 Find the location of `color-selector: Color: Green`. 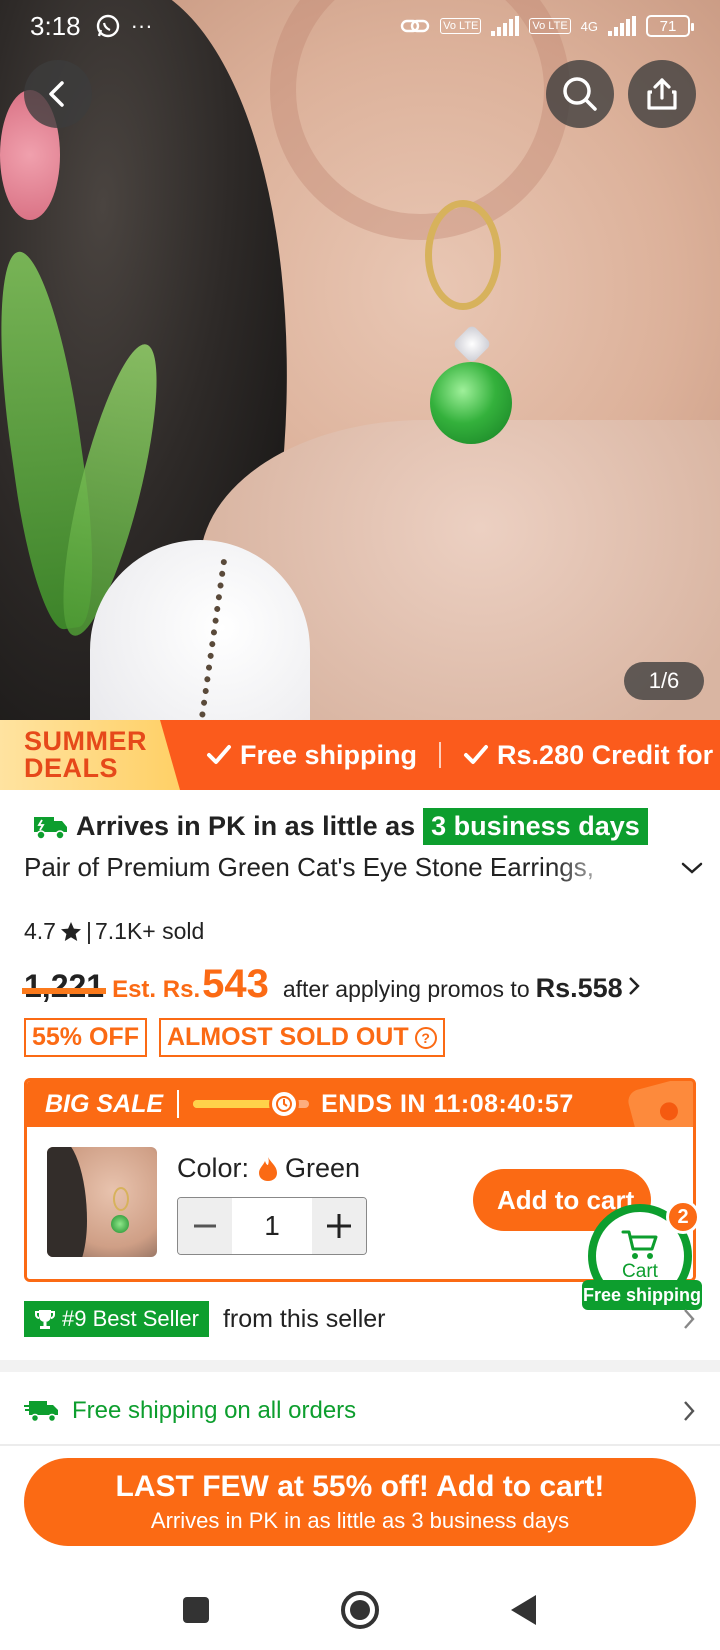

color-selector: Color: Green is located at coordinates (268, 1168).